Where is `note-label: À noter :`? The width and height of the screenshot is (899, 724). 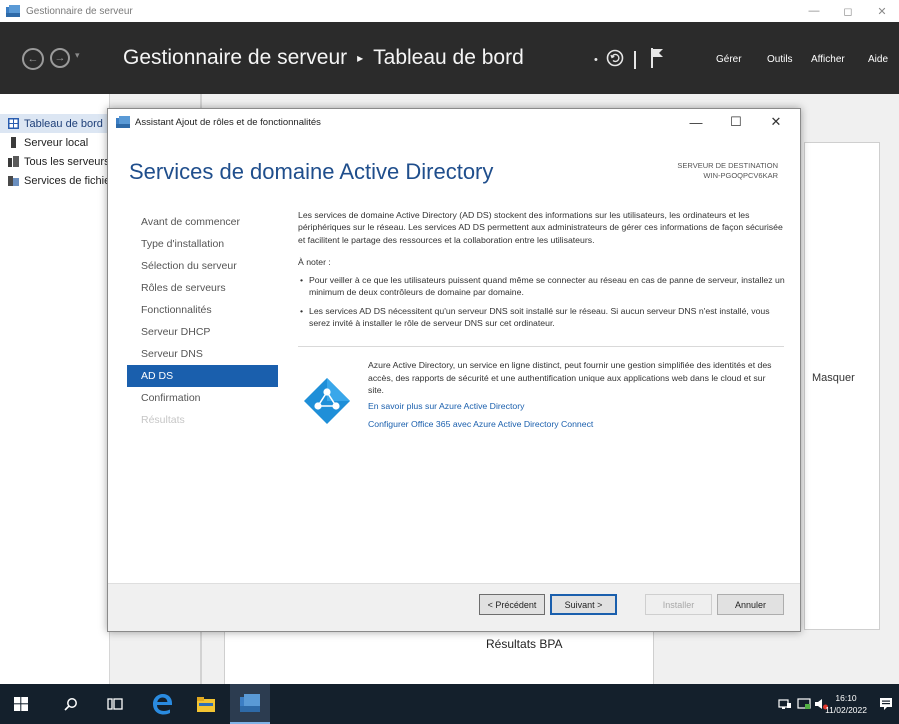 note-label: À noter : is located at coordinates (314, 261).